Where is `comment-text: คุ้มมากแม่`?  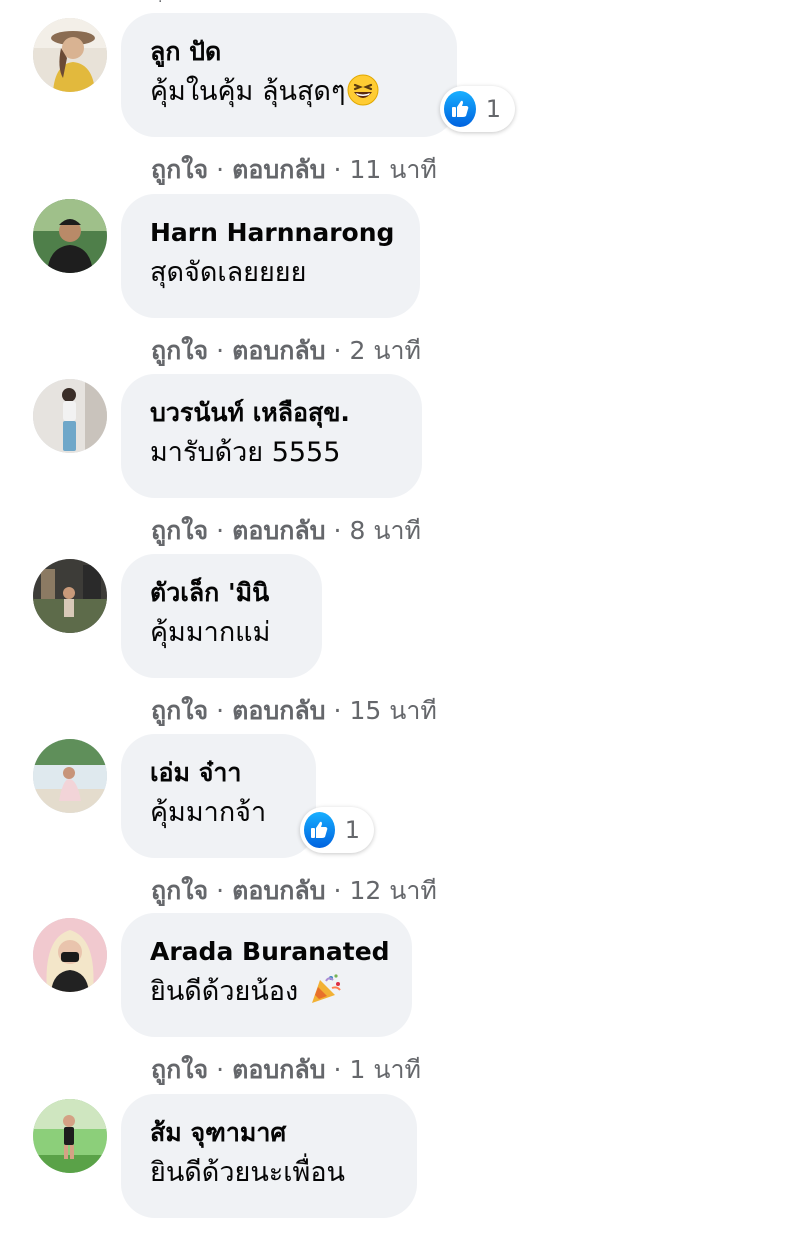 comment-text: คุ้มมากแม่ is located at coordinates (210, 632).